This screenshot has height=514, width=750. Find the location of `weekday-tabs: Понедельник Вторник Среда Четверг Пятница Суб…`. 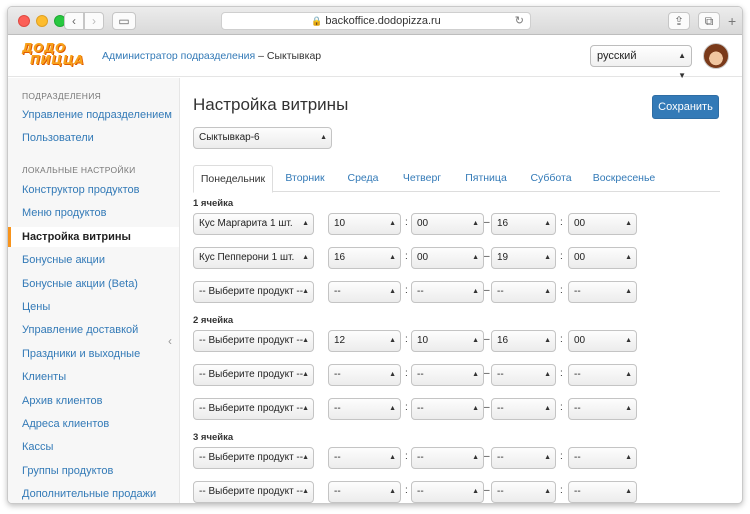

weekday-tabs: Понедельник Вторник Среда Четверг Пятница Суб… is located at coordinates (456, 179).